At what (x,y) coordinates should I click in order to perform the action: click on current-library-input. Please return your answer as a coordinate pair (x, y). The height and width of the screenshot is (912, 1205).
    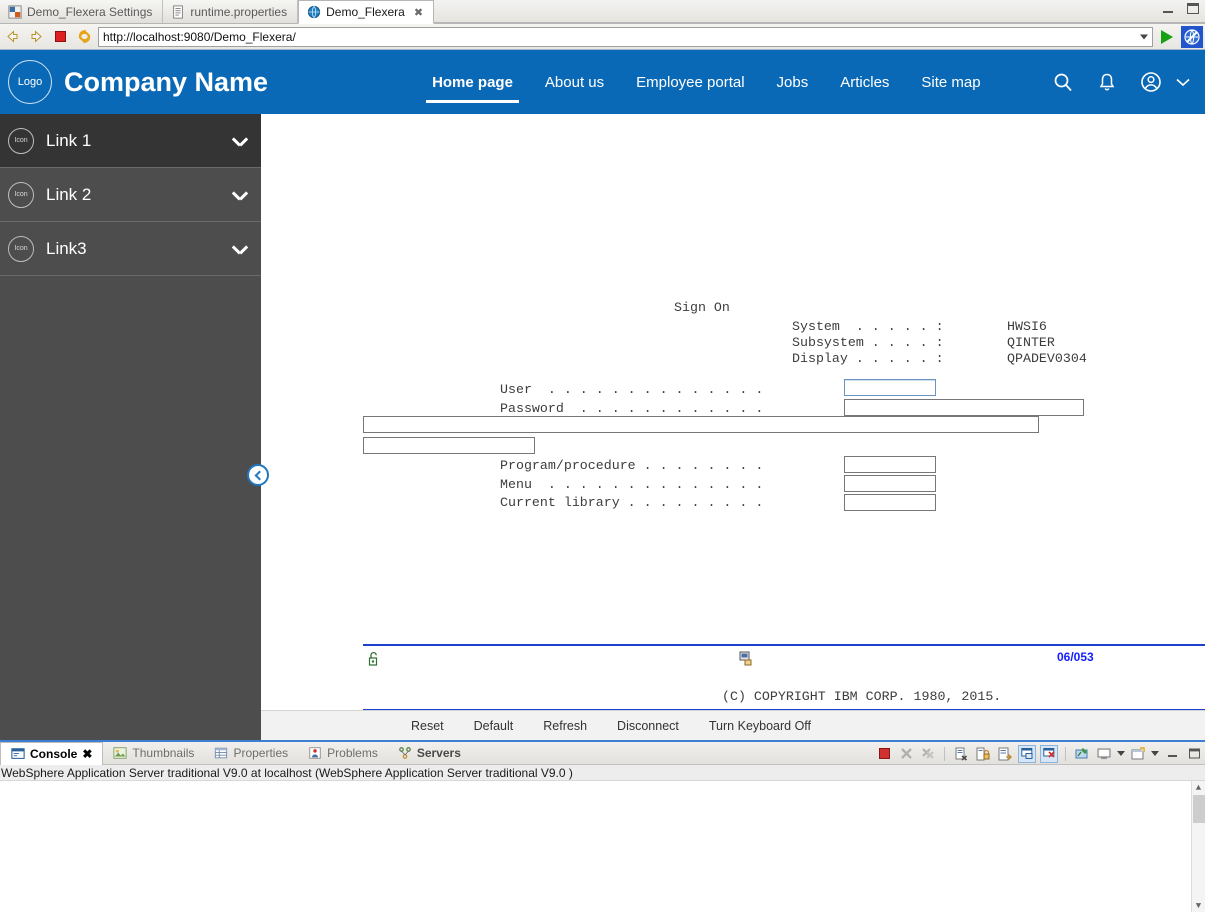
    Looking at the image, I should click on (890, 502).